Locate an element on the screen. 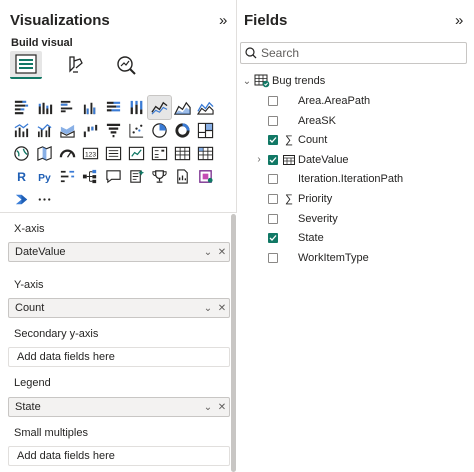 Image resolution: width=474 pixels, height=472 pixels. visual-type-smart-narrative is located at coordinates (136, 176).